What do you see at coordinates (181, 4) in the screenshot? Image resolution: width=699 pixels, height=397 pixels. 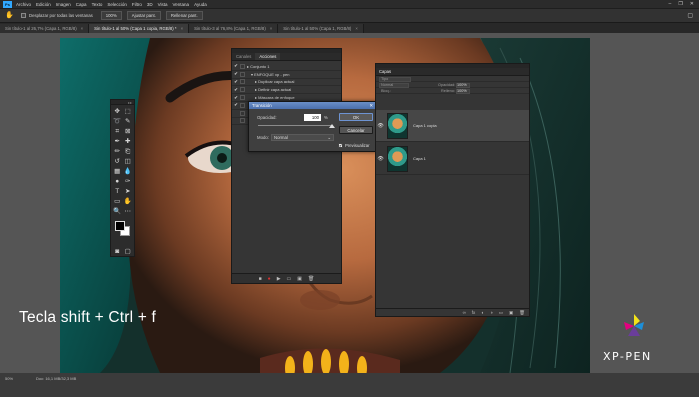 I see `menu-ventana: Ventana` at bounding box center [181, 4].